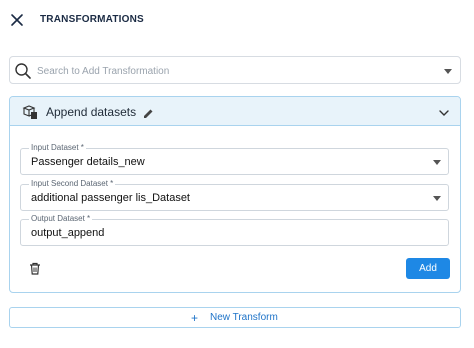  What do you see at coordinates (195, 318) in the screenshot?
I see `plus-icon: +` at bounding box center [195, 318].